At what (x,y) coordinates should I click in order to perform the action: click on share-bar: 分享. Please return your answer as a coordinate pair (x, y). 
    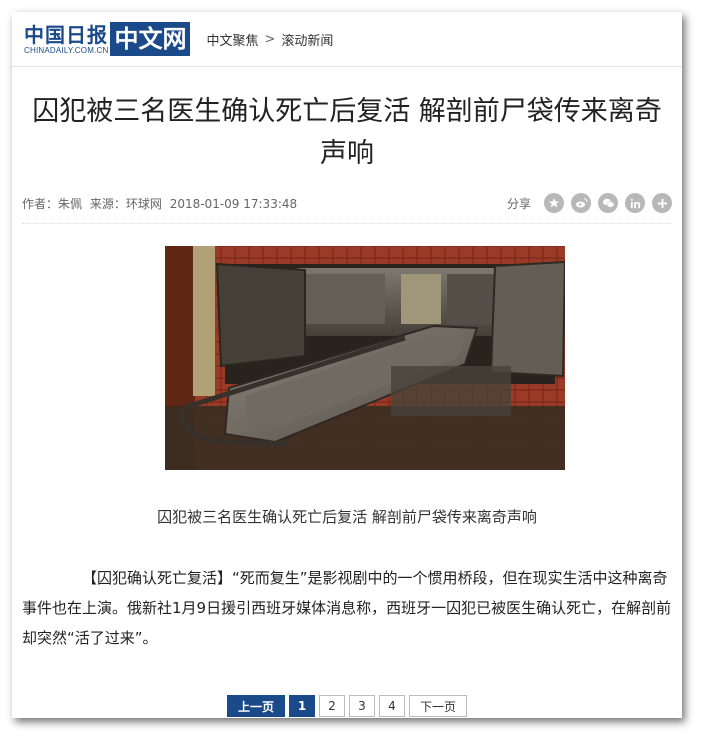
    Looking at the image, I should click on (589, 203).